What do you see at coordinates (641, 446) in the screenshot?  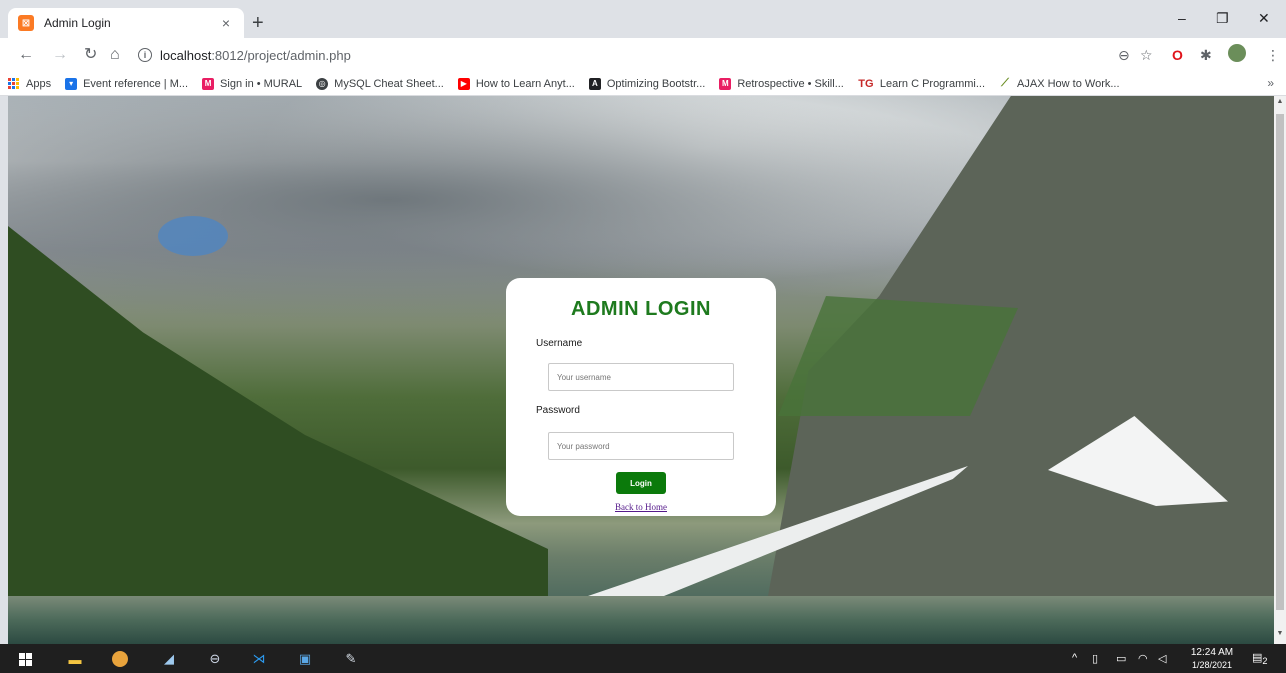 I see `password-input` at bounding box center [641, 446].